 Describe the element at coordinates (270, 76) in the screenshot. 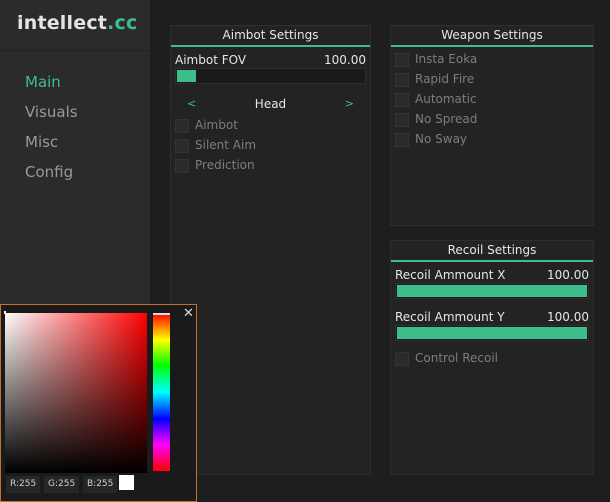

I see `aimbot-fov-slider` at that location.